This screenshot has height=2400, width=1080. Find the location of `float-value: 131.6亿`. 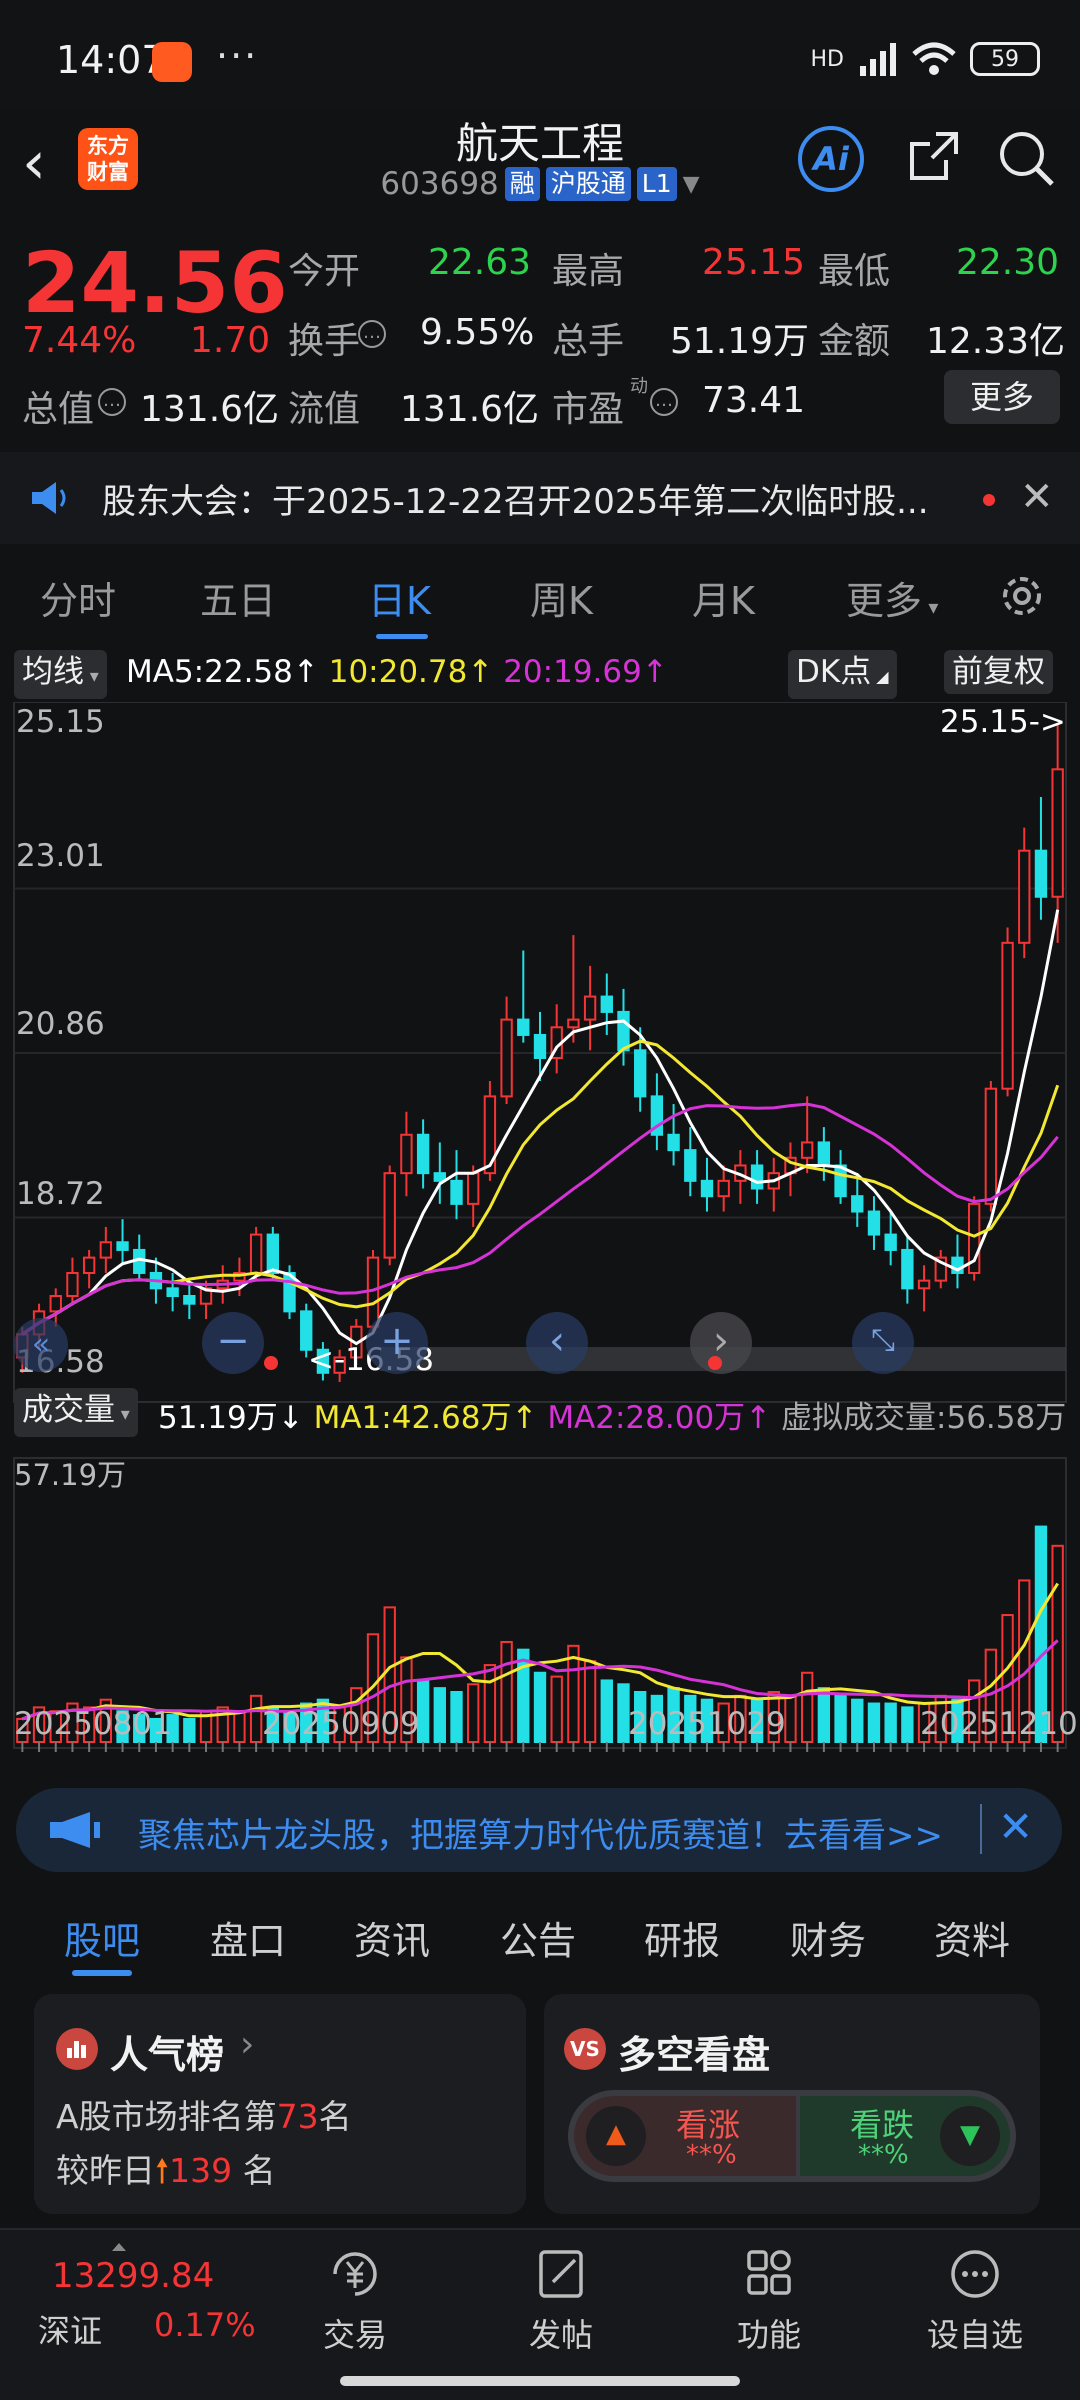

float-value: 131.6亿 is located at coordinates (470, 409).